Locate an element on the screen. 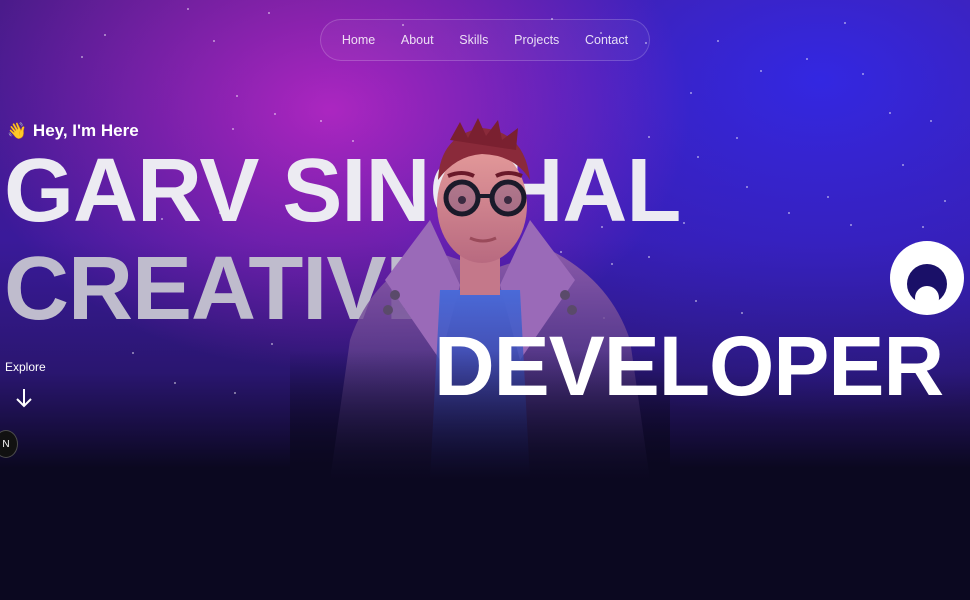  nav-skills: Skills is located at coordinates (473, 40).